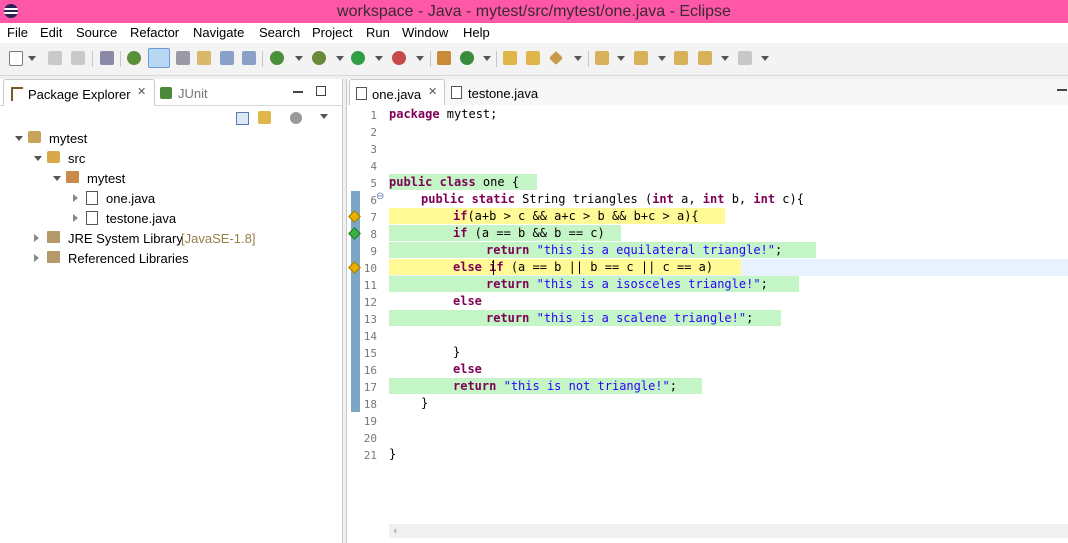 The image size is (1068, 543). I want to click on new-dropdown-icon, so click(32, 58).